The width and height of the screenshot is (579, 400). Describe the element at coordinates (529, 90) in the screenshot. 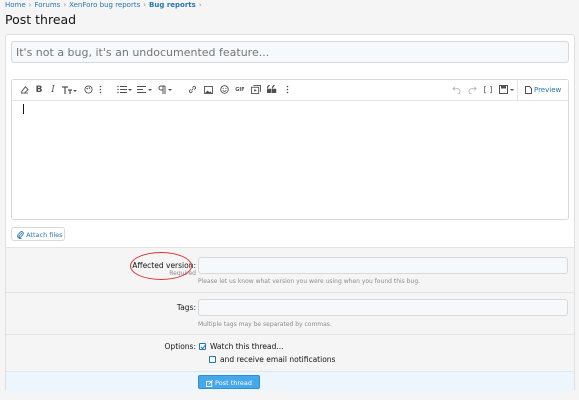

I see `preview-icon` at that location.